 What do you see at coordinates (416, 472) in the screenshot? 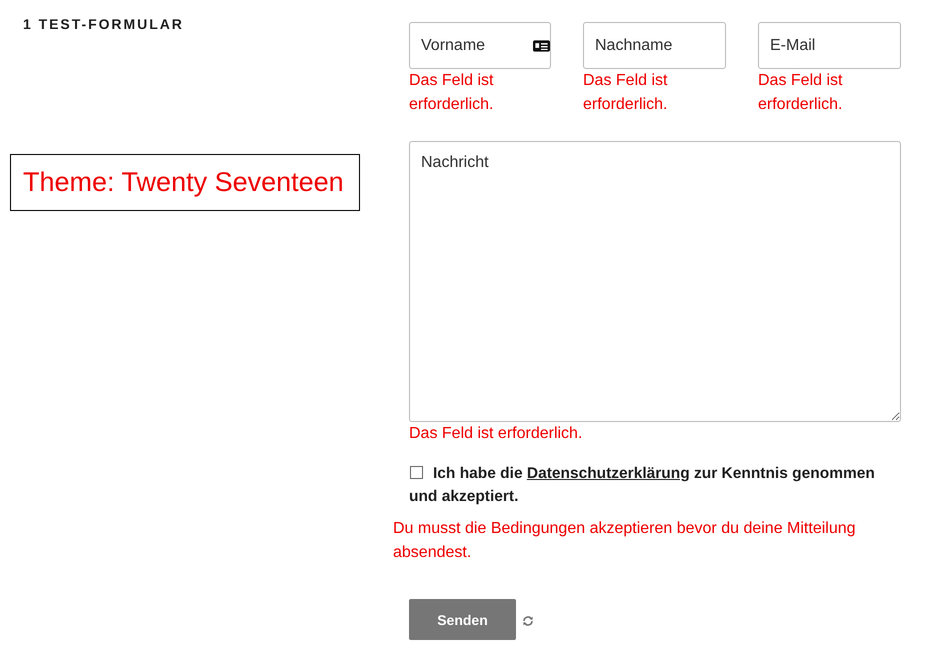
I see `checkbox-square-icon` at bounding box center [416, 472].